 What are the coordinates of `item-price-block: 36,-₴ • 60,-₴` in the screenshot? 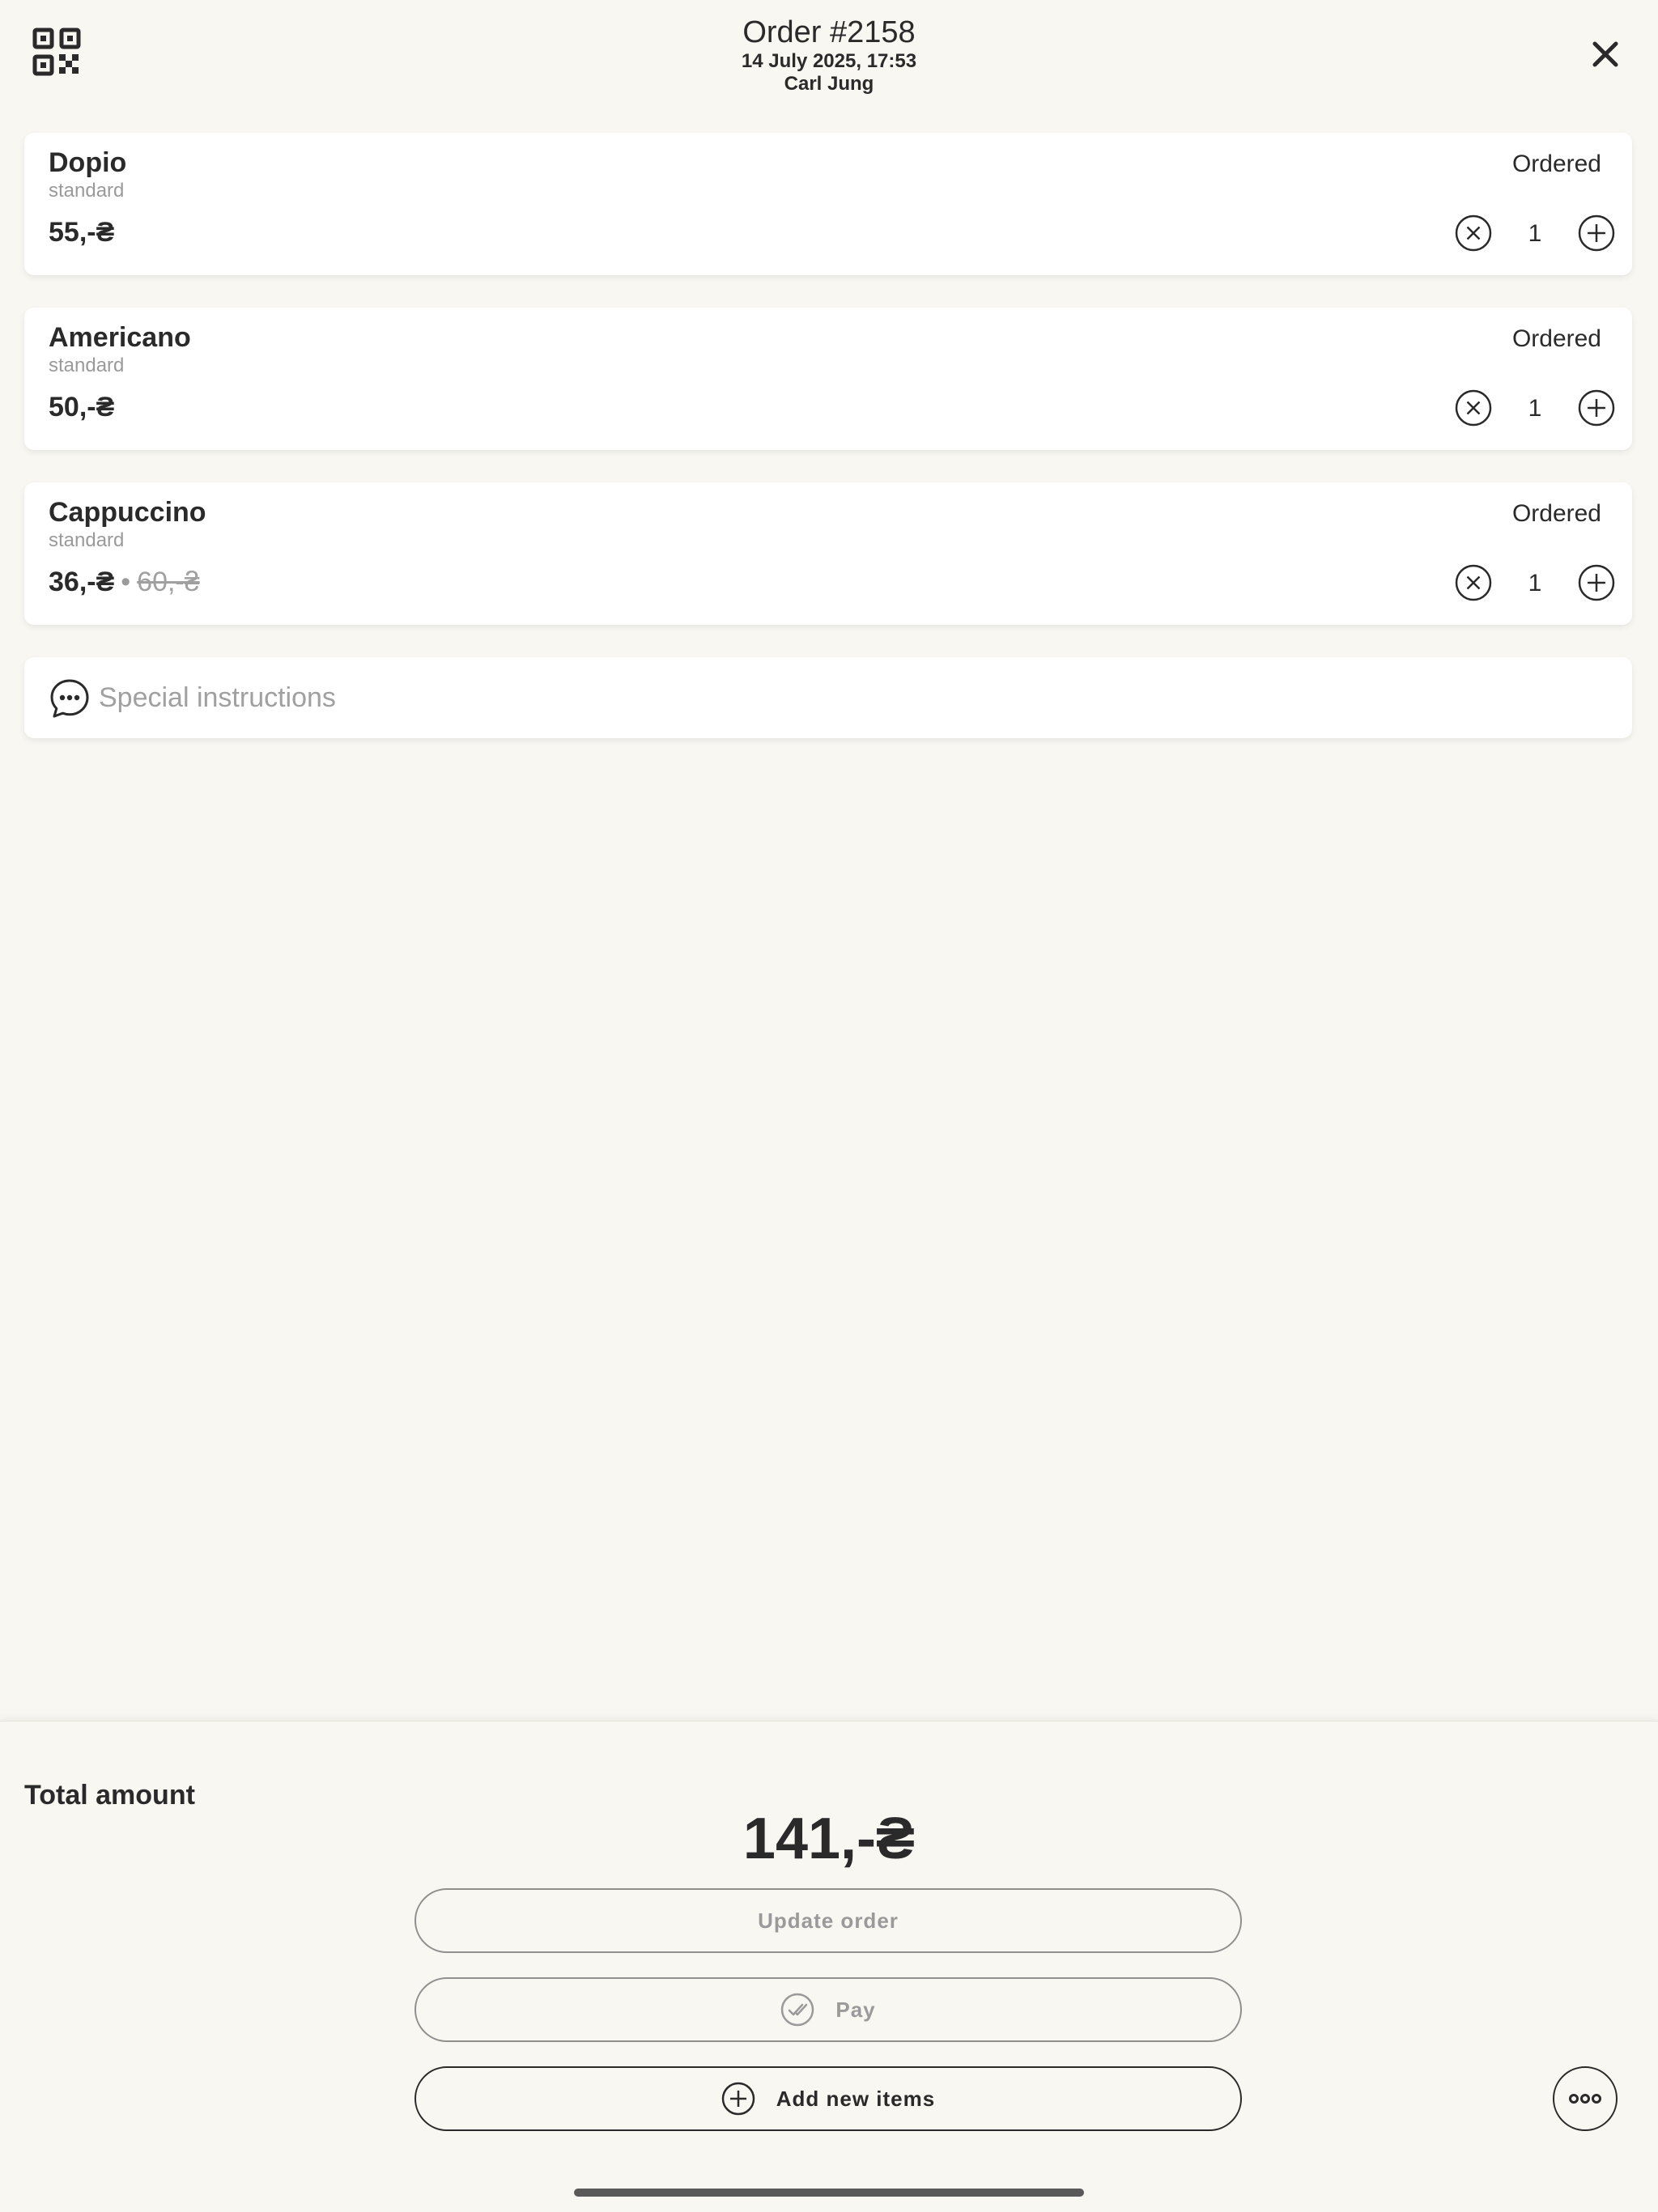 It's located at (124, 582).